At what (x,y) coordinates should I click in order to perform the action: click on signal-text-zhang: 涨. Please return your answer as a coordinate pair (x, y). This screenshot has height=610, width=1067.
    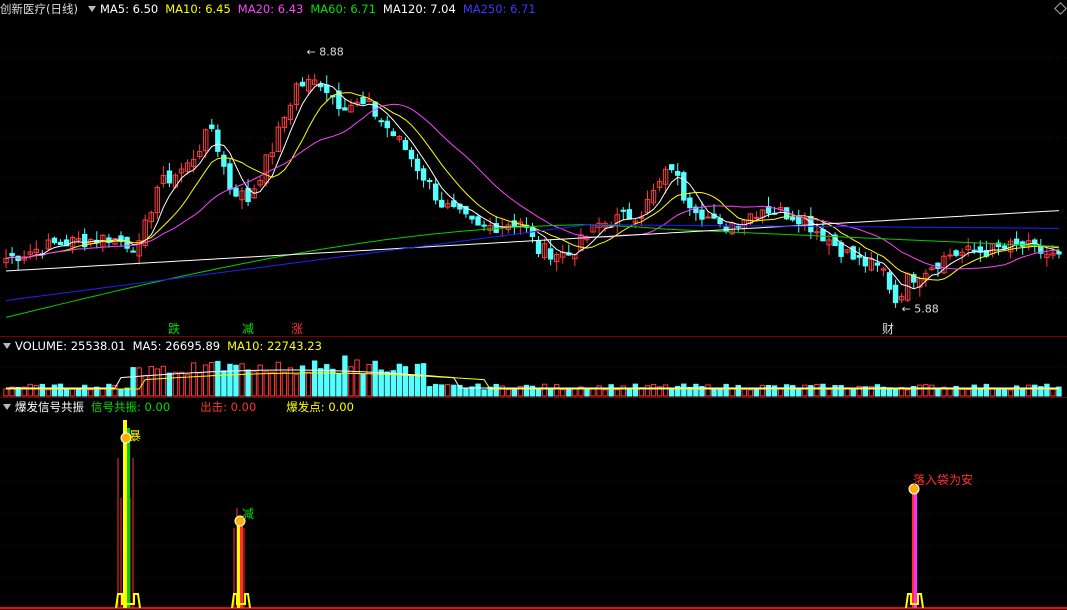
    Looking at the image, I should click on (297, 328).